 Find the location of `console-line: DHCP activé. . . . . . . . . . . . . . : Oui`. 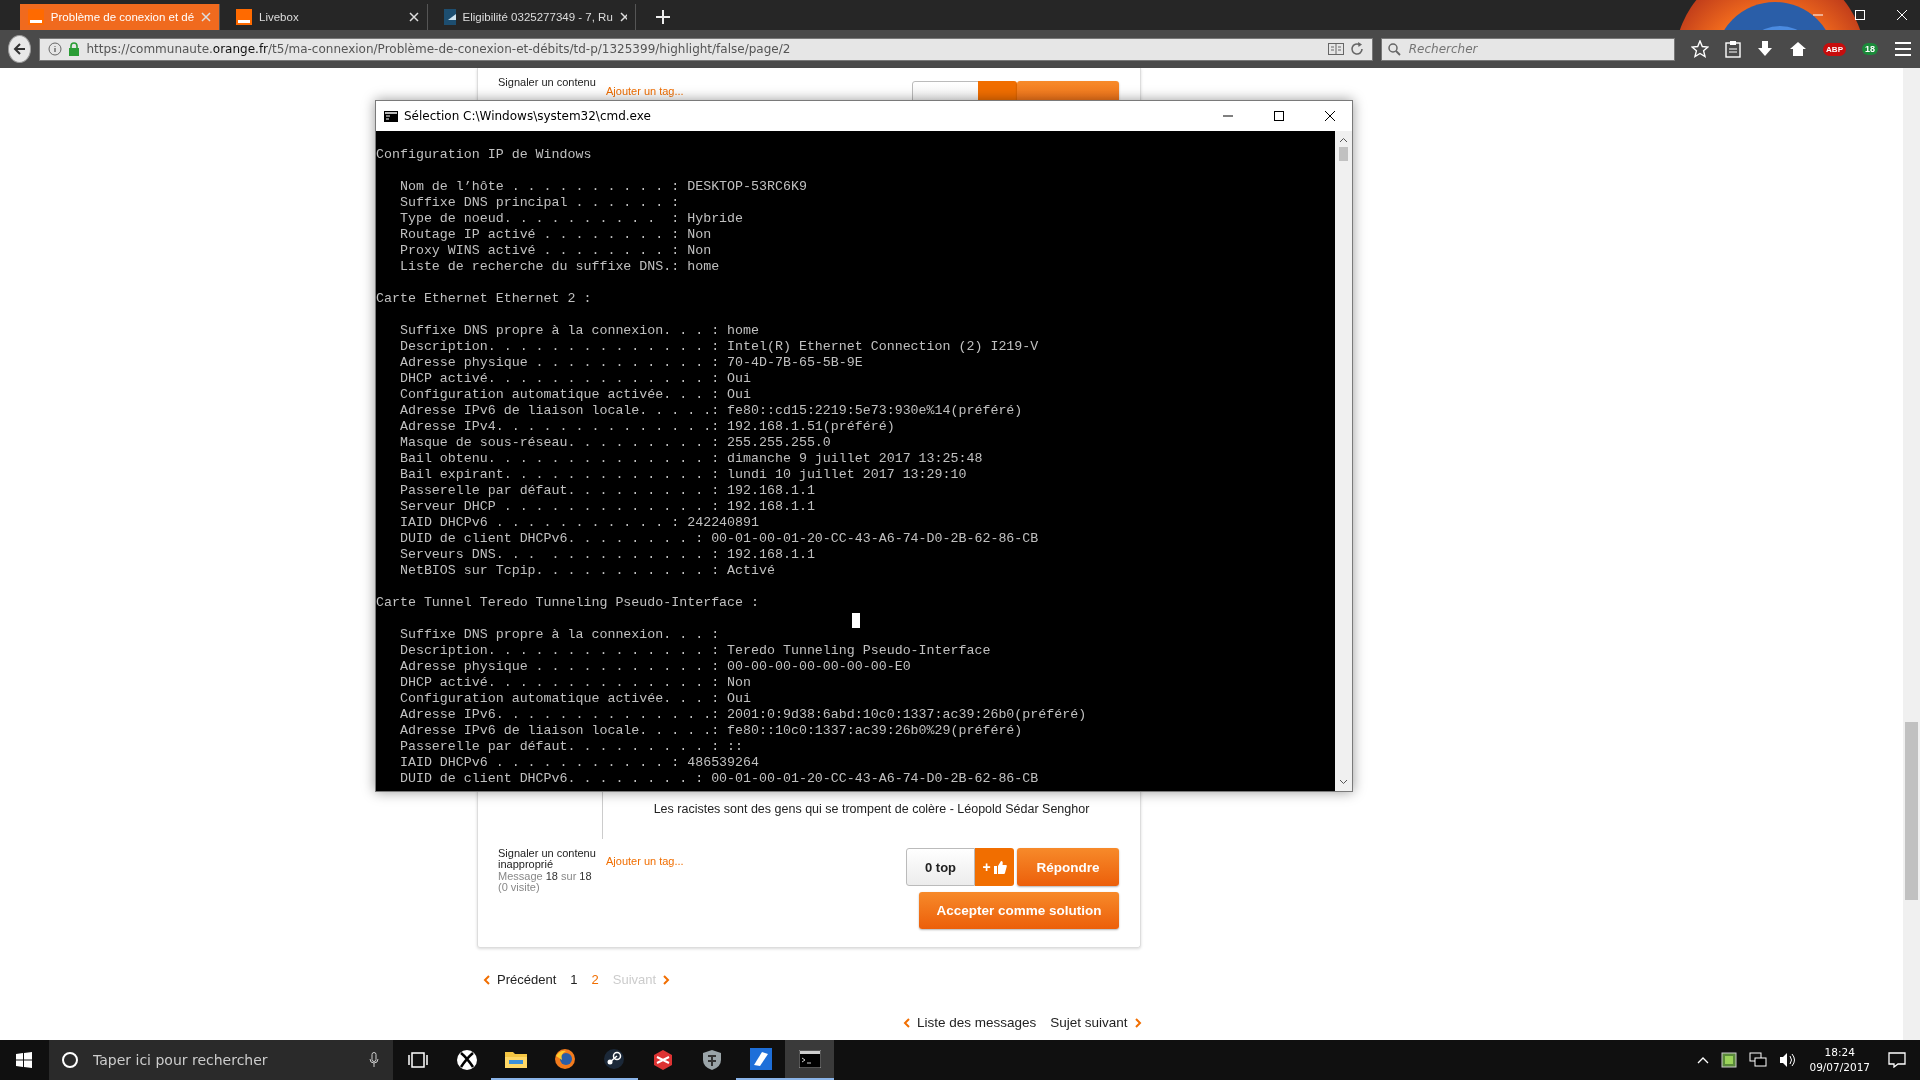

console-line: DHCP activé. . . . . . . . . . . . . . : Oui is located at coordinates (575, 379).